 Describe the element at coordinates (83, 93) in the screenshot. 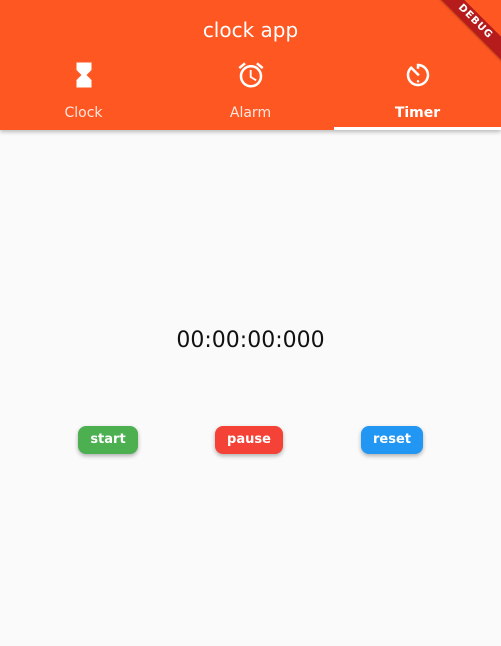

I see `tab-clock: Clock` at that location.